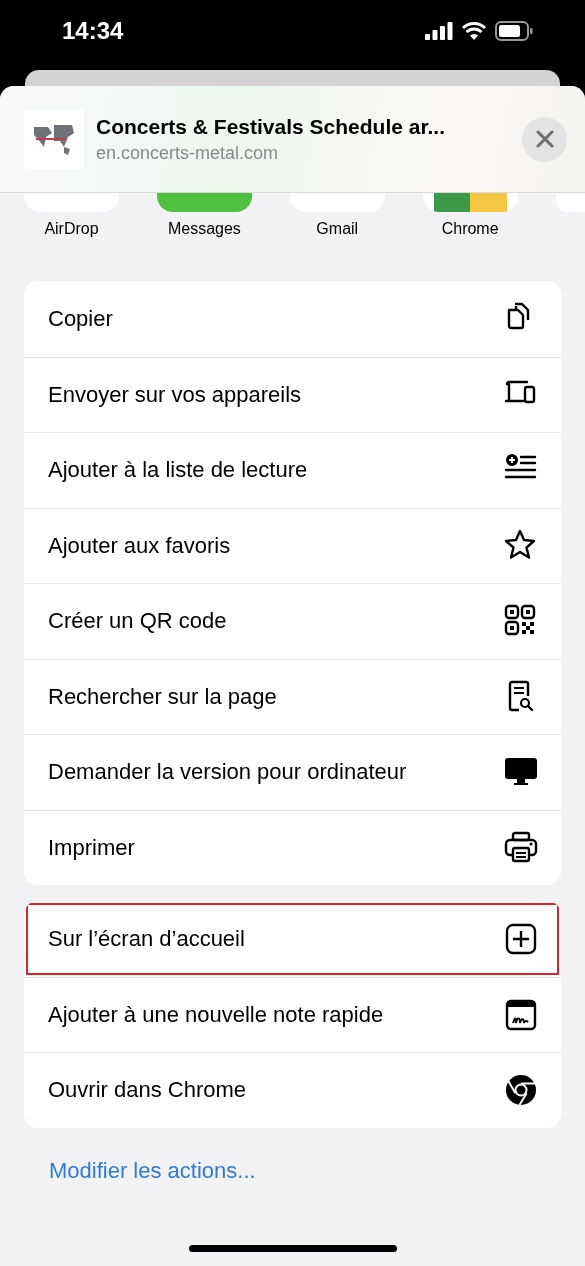 Image resolution: width=585 pixels, height=1266 pixels. What do you see at coordinates (71, 202) in the screenshot?
I see `airdrop-app-icon` at bounding box center [71, 202].